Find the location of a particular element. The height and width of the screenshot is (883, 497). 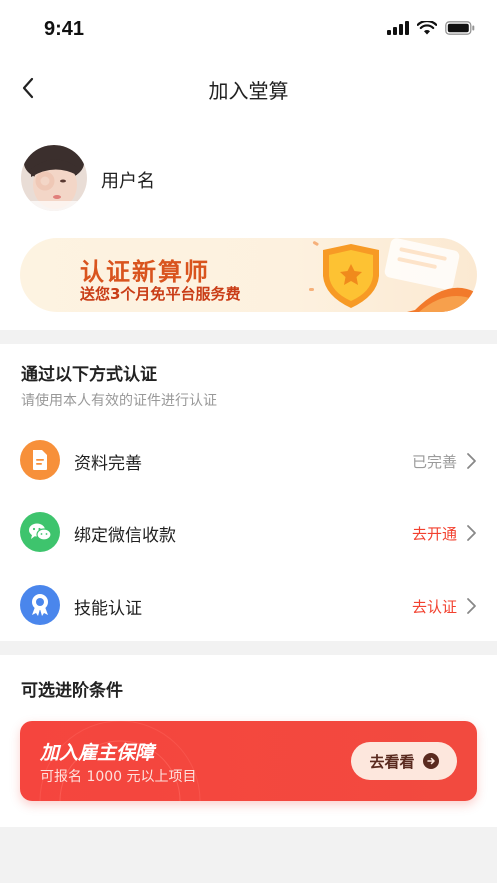

row-status: 已完善 is located at coordinates (434, 462).